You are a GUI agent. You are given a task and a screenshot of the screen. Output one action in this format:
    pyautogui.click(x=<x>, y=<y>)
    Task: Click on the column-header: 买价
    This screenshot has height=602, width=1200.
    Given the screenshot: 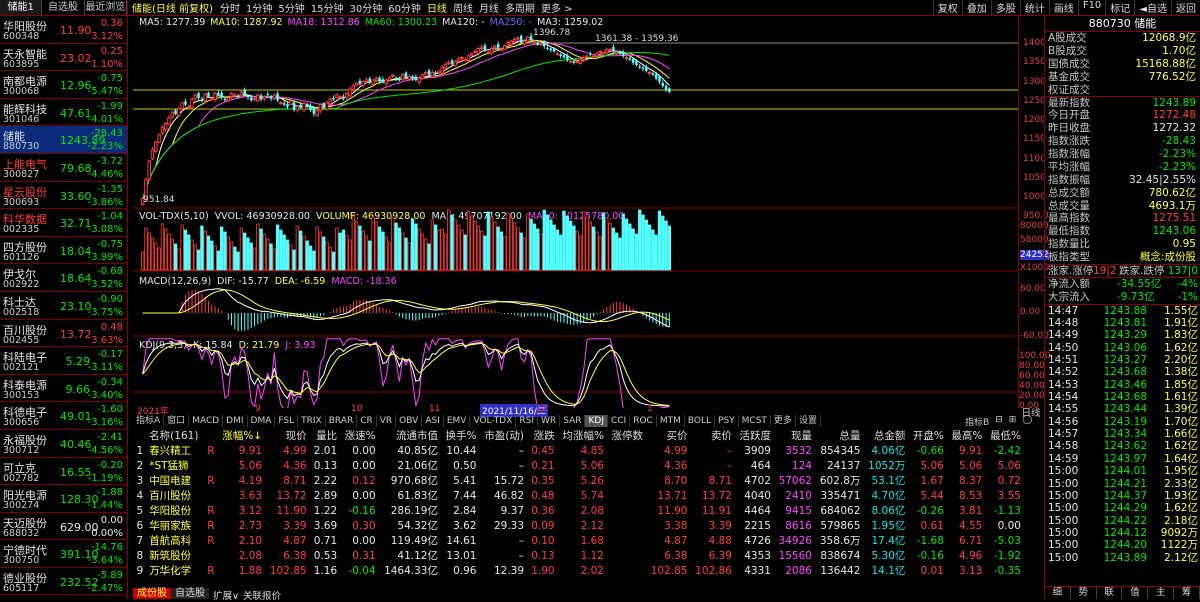 What is the action you would take?
    pyautogui.click(x=668, y=435)
    